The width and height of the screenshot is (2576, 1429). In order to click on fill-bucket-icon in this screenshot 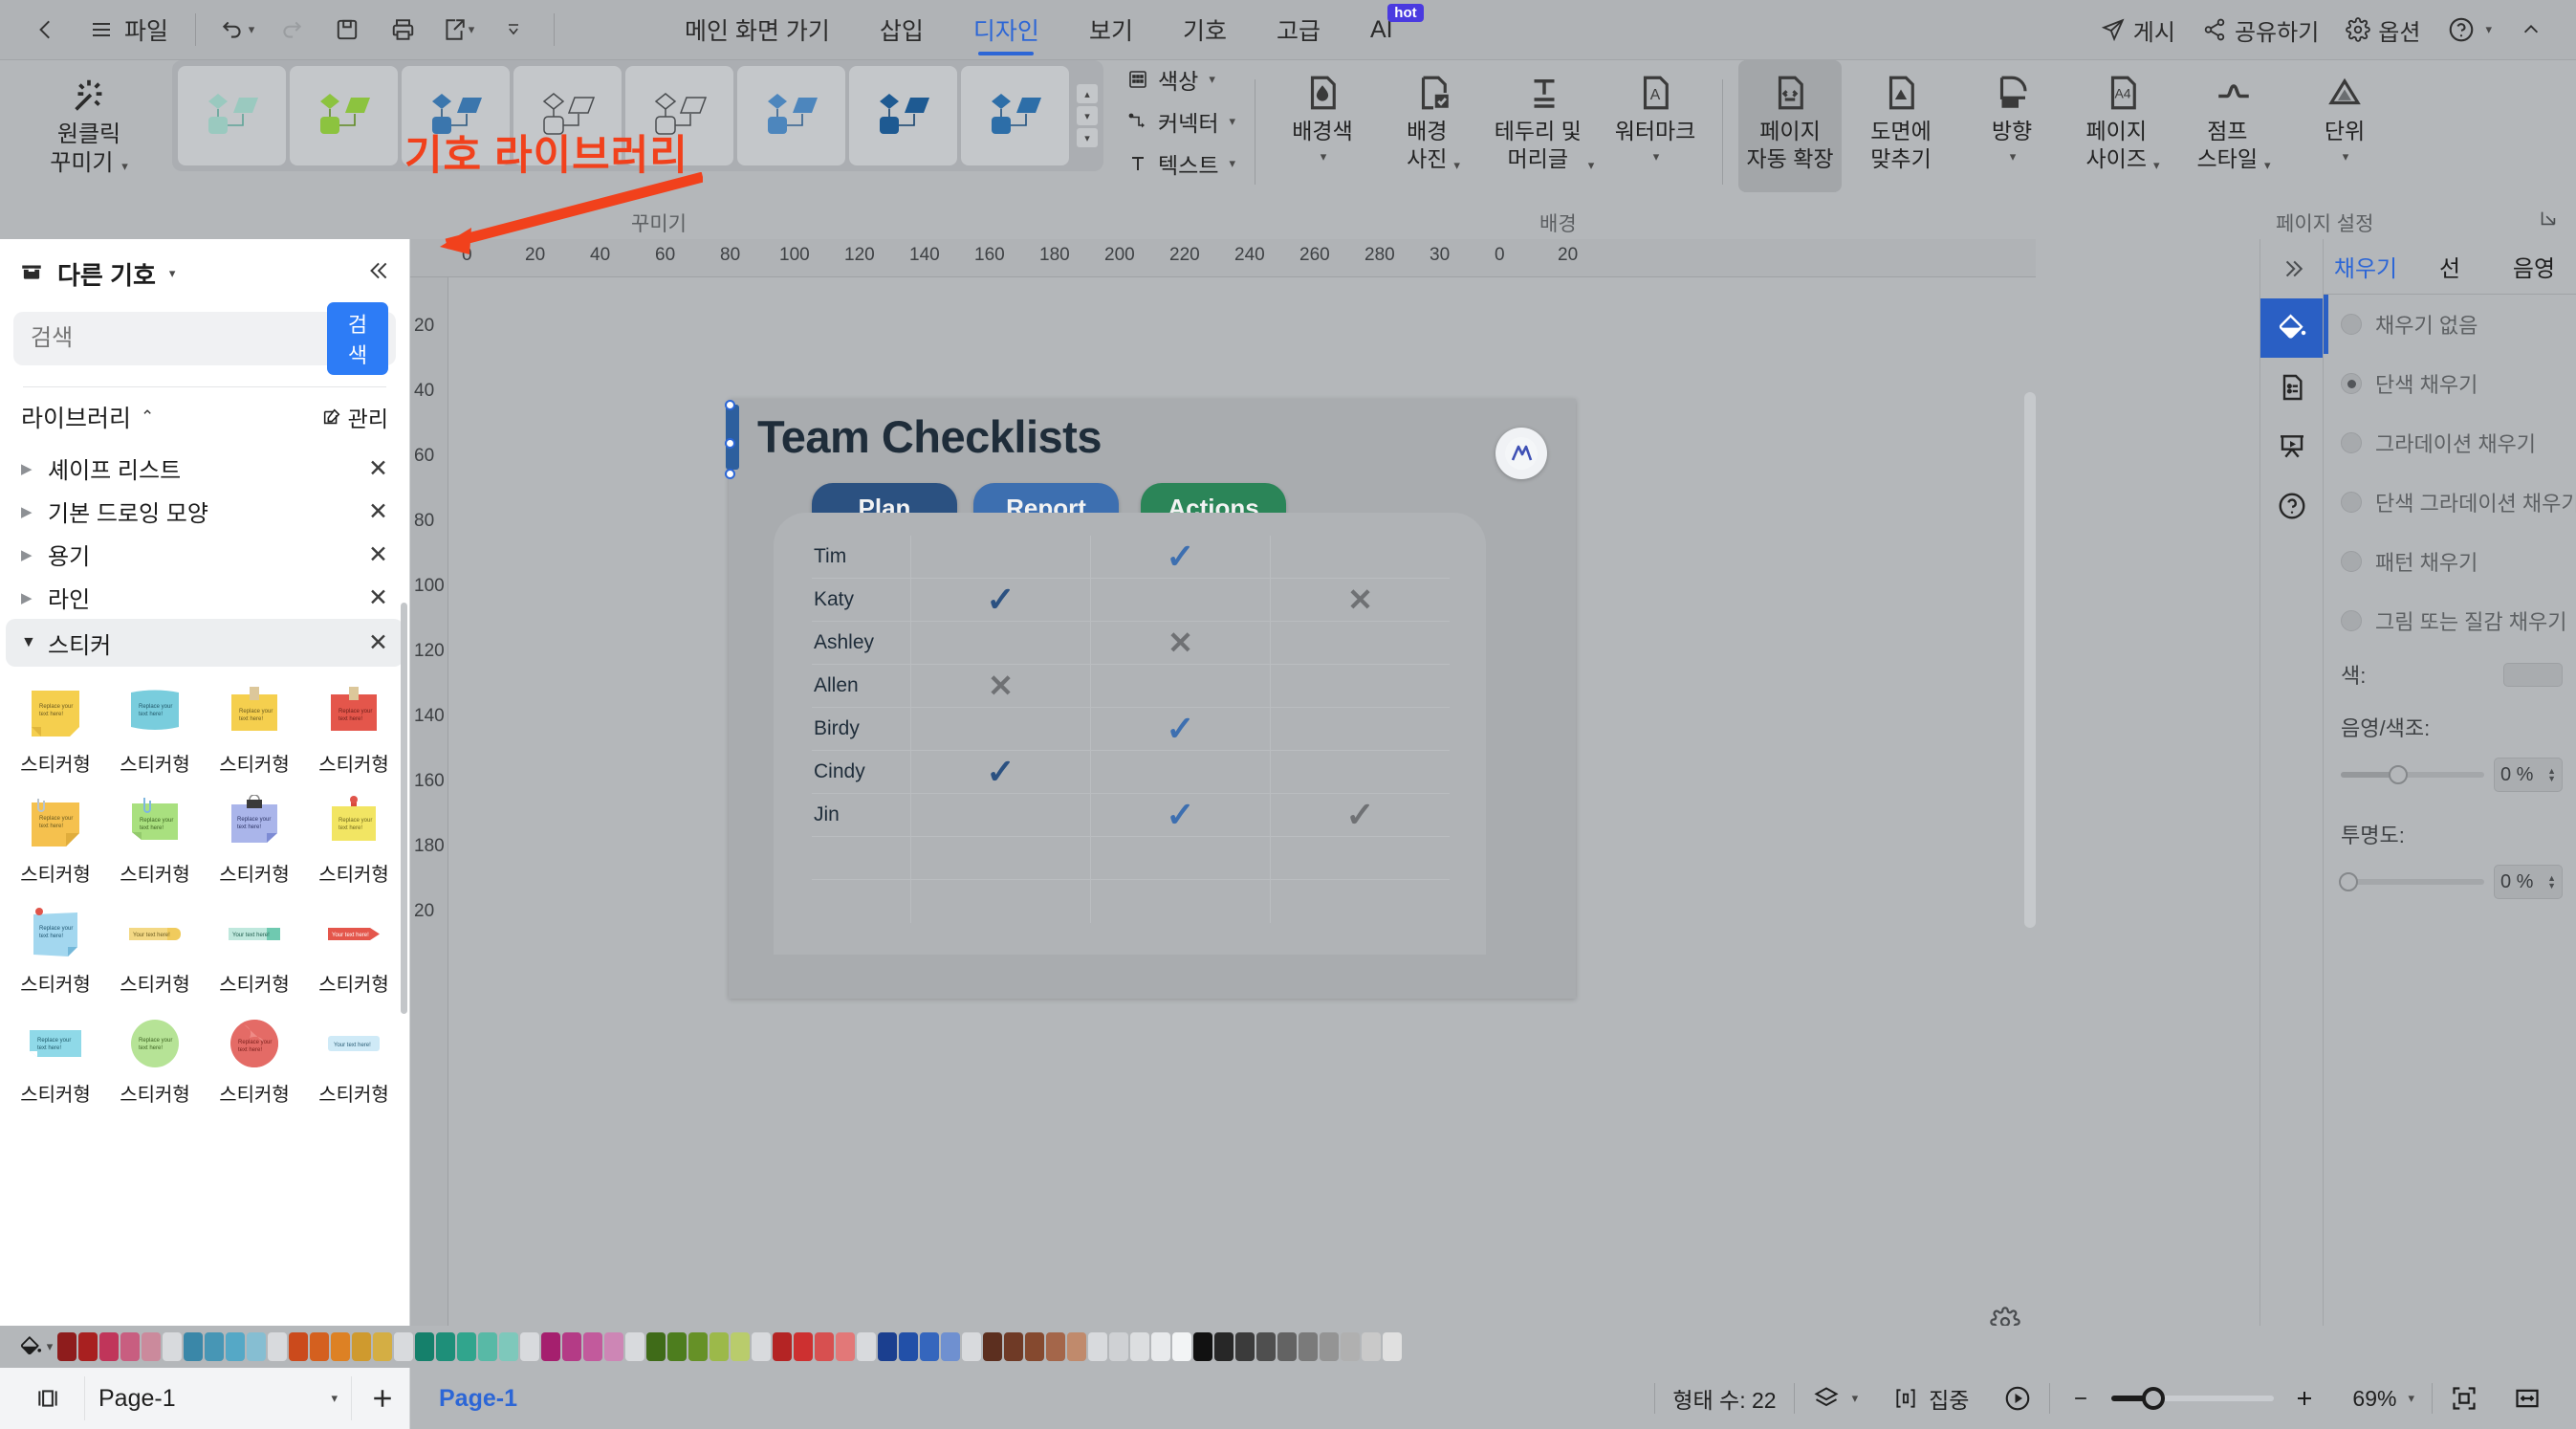, I will do `click(2292, 328)`.